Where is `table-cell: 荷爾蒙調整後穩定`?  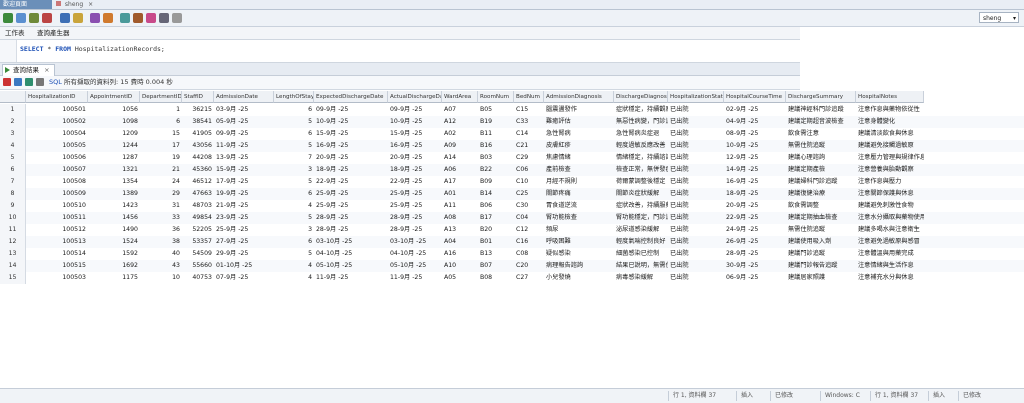 table-cell: 荷爾蒙調整後穩定 is located at coordinates (641, 182).